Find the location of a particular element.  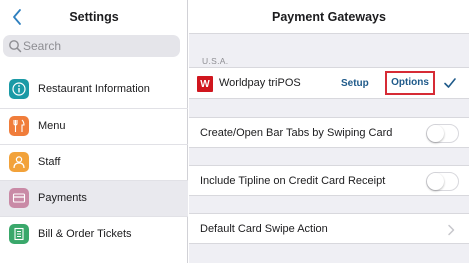

tipline-receipt-row: Include Tipline on Credit Card Receipt is located at coordinates (329, 180).